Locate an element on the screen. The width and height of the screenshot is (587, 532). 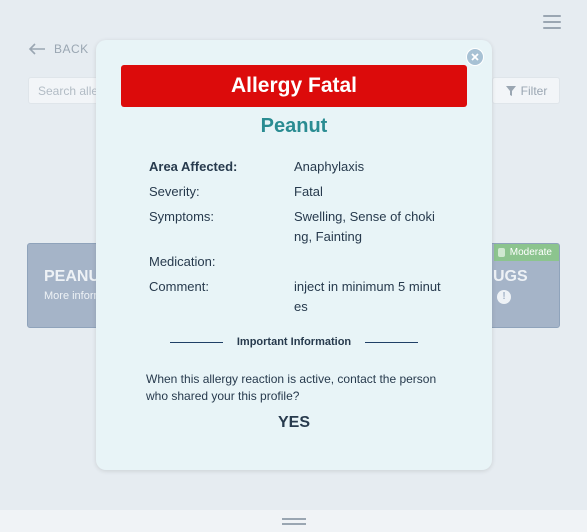
filter-button: Filter is located at coordinates (526, 90).